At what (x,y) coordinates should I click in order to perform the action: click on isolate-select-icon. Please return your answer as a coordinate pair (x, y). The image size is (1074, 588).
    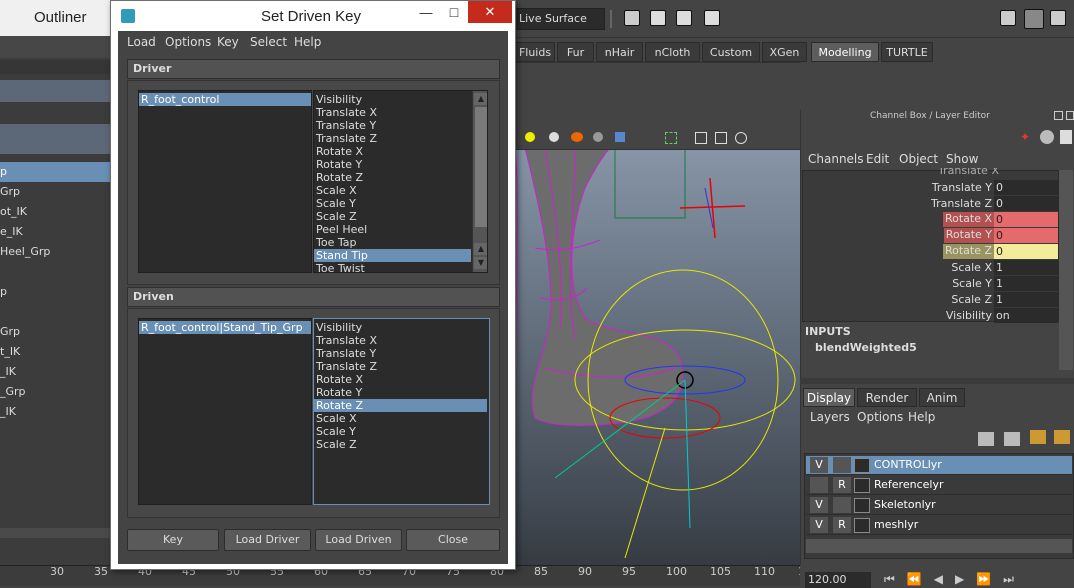
    Looking at the image, I should click on (671, 138).